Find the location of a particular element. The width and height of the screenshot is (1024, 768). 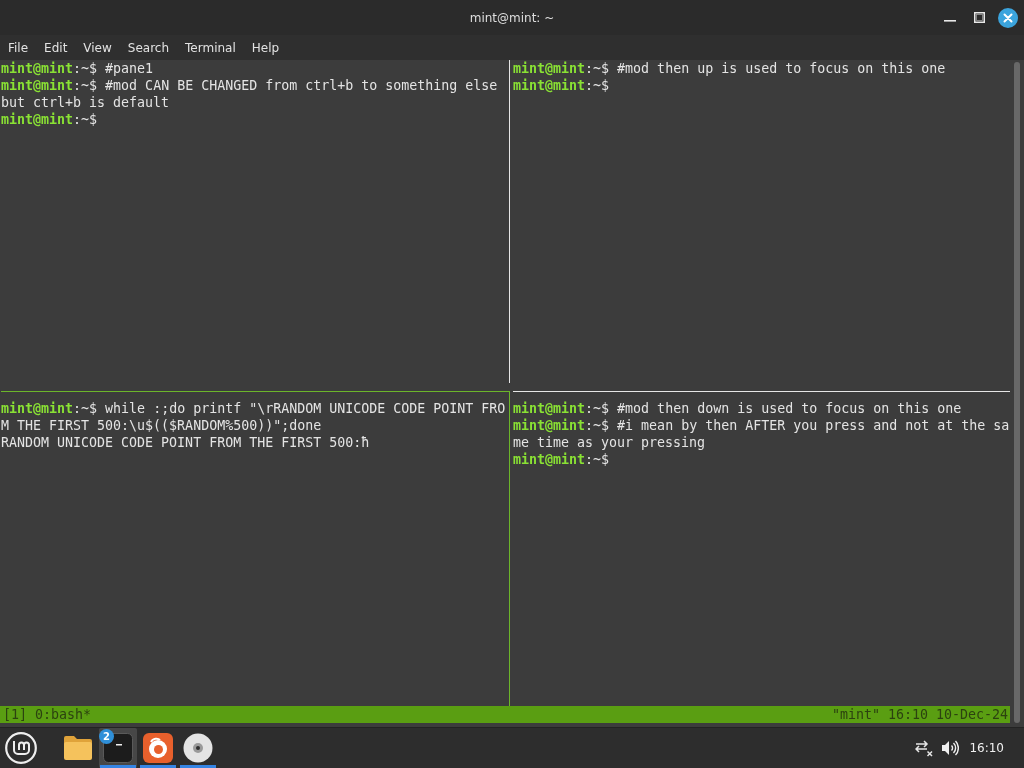

terminal-line: mint@mint:~$ while :;do printf "\rRANDOM UNICODE CODE POINT FRO is located at coordinates (253, 408).